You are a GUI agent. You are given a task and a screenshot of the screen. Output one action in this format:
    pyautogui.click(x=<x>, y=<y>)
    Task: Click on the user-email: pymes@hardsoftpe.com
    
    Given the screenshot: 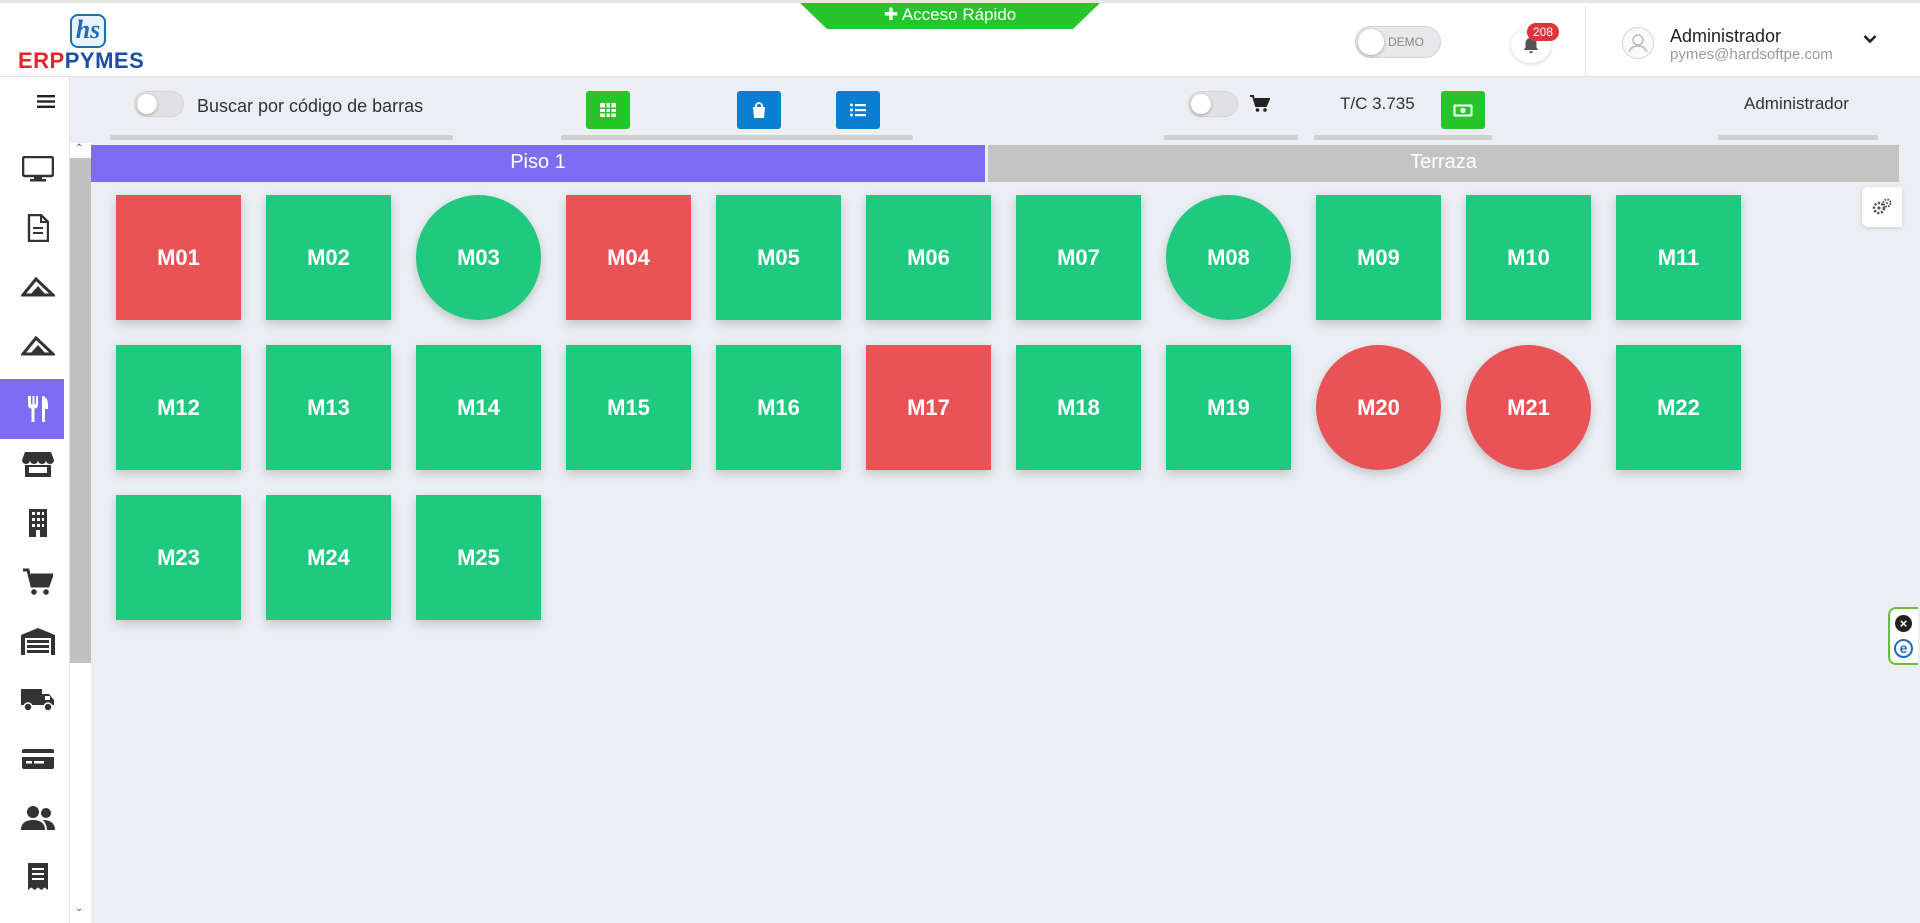 What is the action you would take?
    pyautogui.click(x=1751, y=54)
    